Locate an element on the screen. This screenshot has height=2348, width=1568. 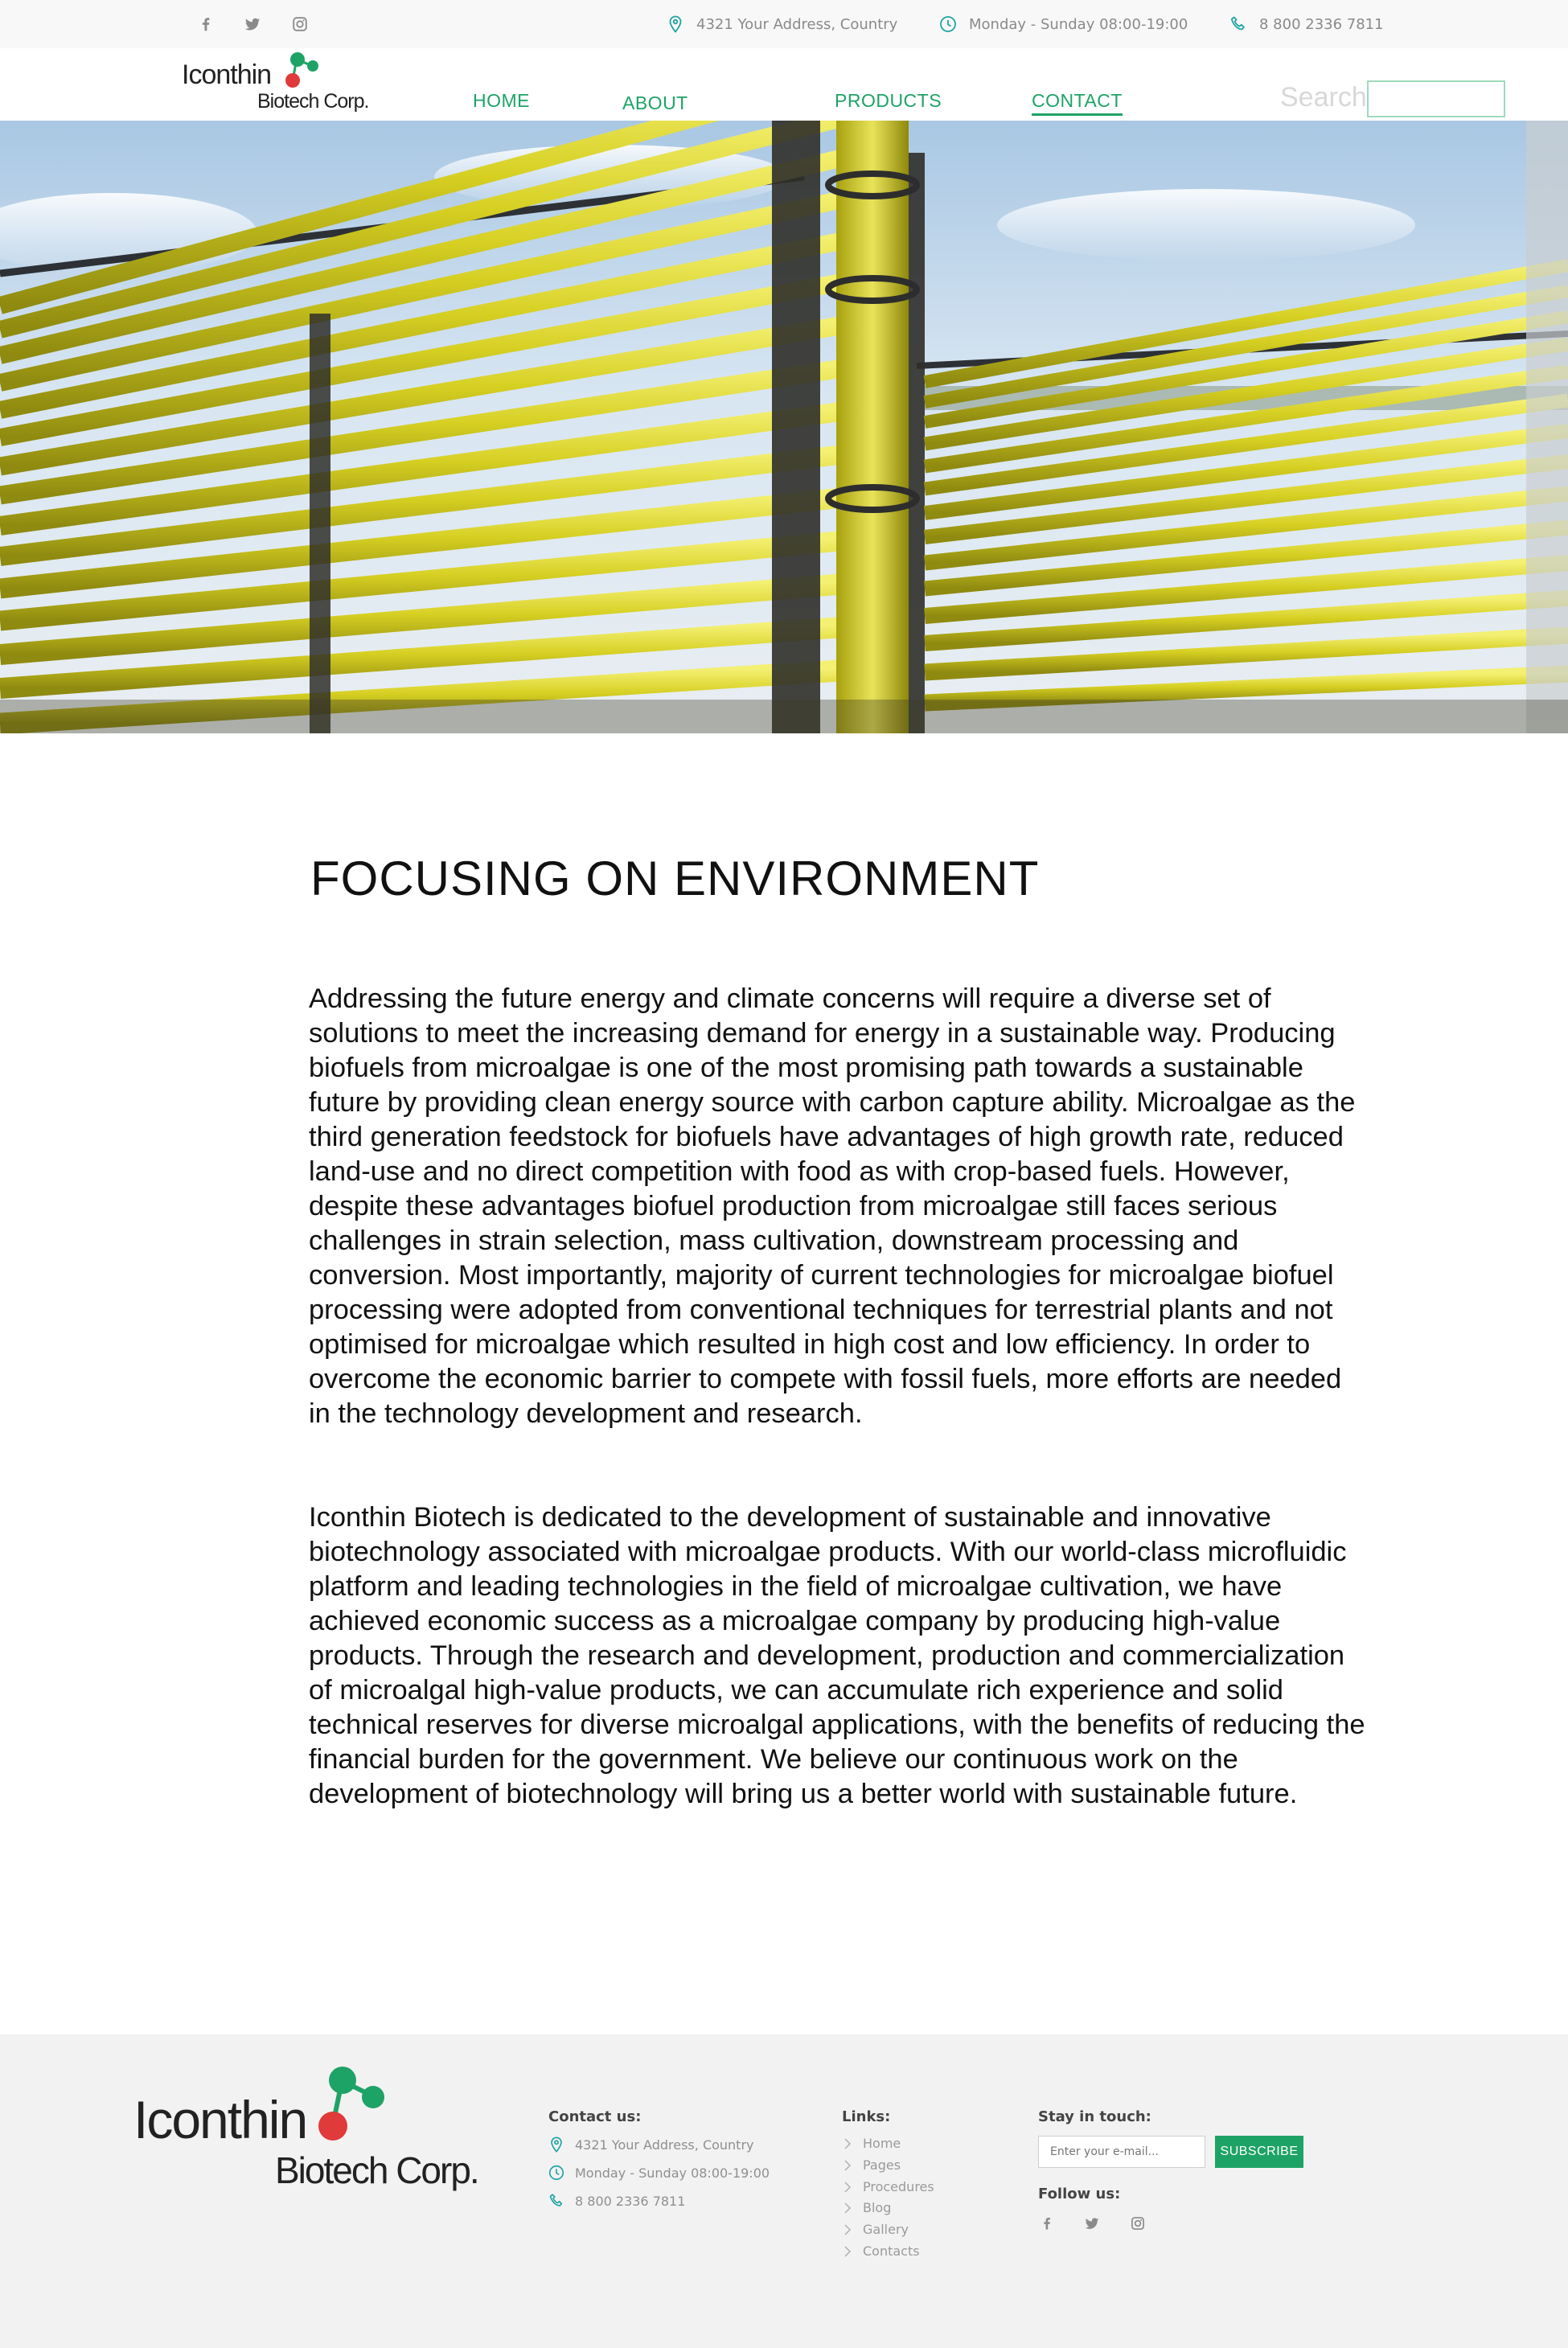
footer-link-label: Pages is located at coordinates (882, 2165).